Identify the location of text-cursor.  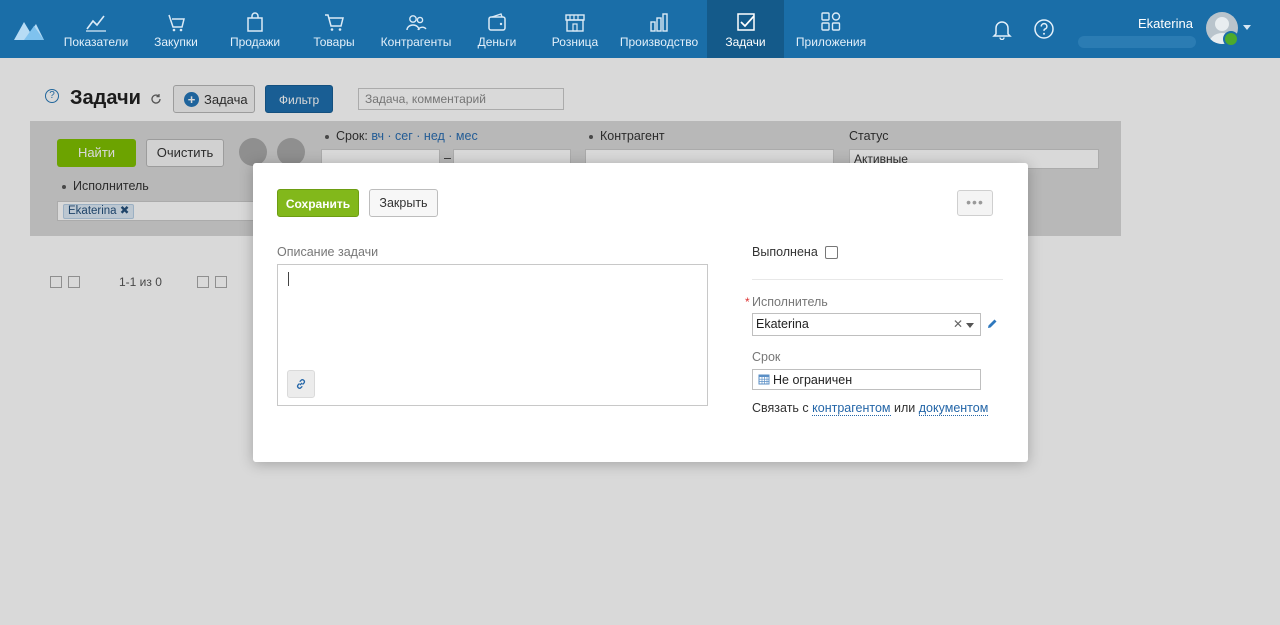
(288, 279).